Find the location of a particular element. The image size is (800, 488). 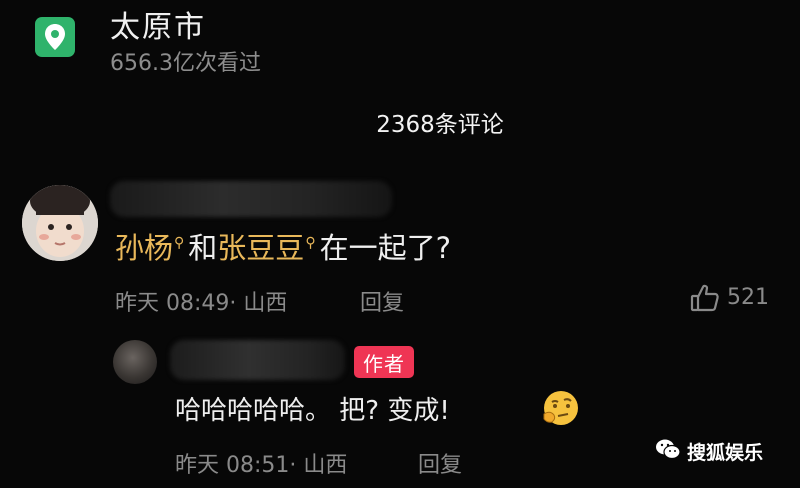

thinking-face-icon is located at coordinates (560, 410).